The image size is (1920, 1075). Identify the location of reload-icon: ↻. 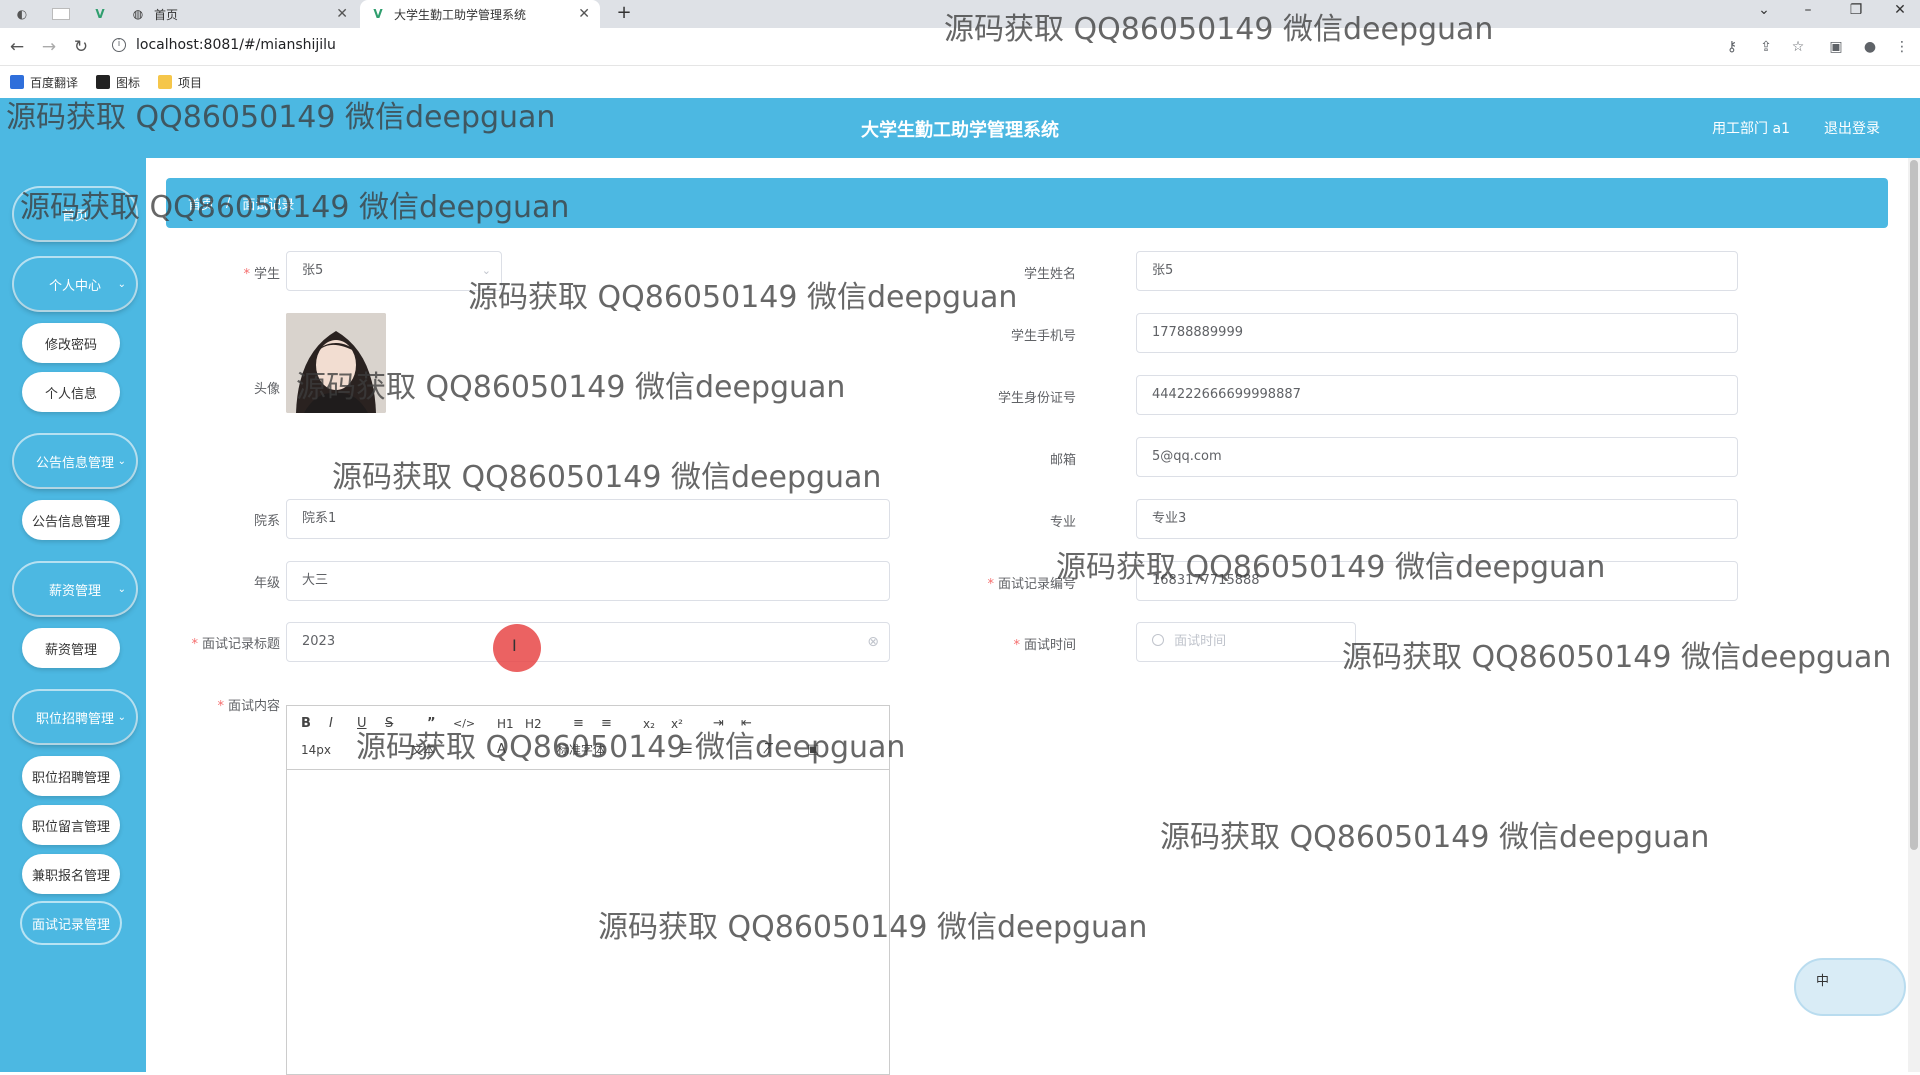
(81, 47).